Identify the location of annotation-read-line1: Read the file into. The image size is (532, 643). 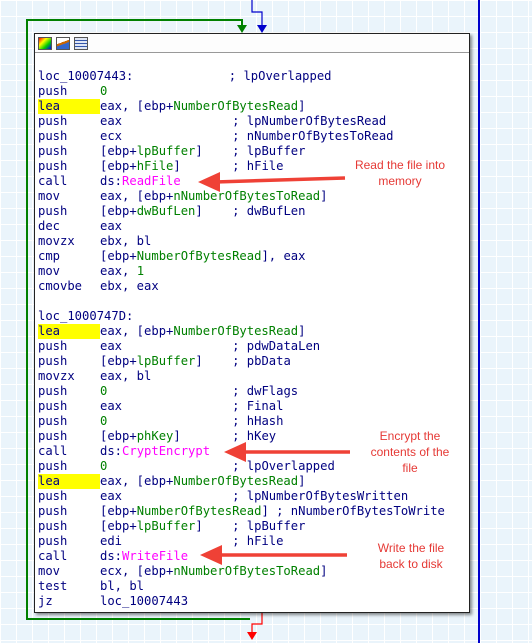
(400, 165).